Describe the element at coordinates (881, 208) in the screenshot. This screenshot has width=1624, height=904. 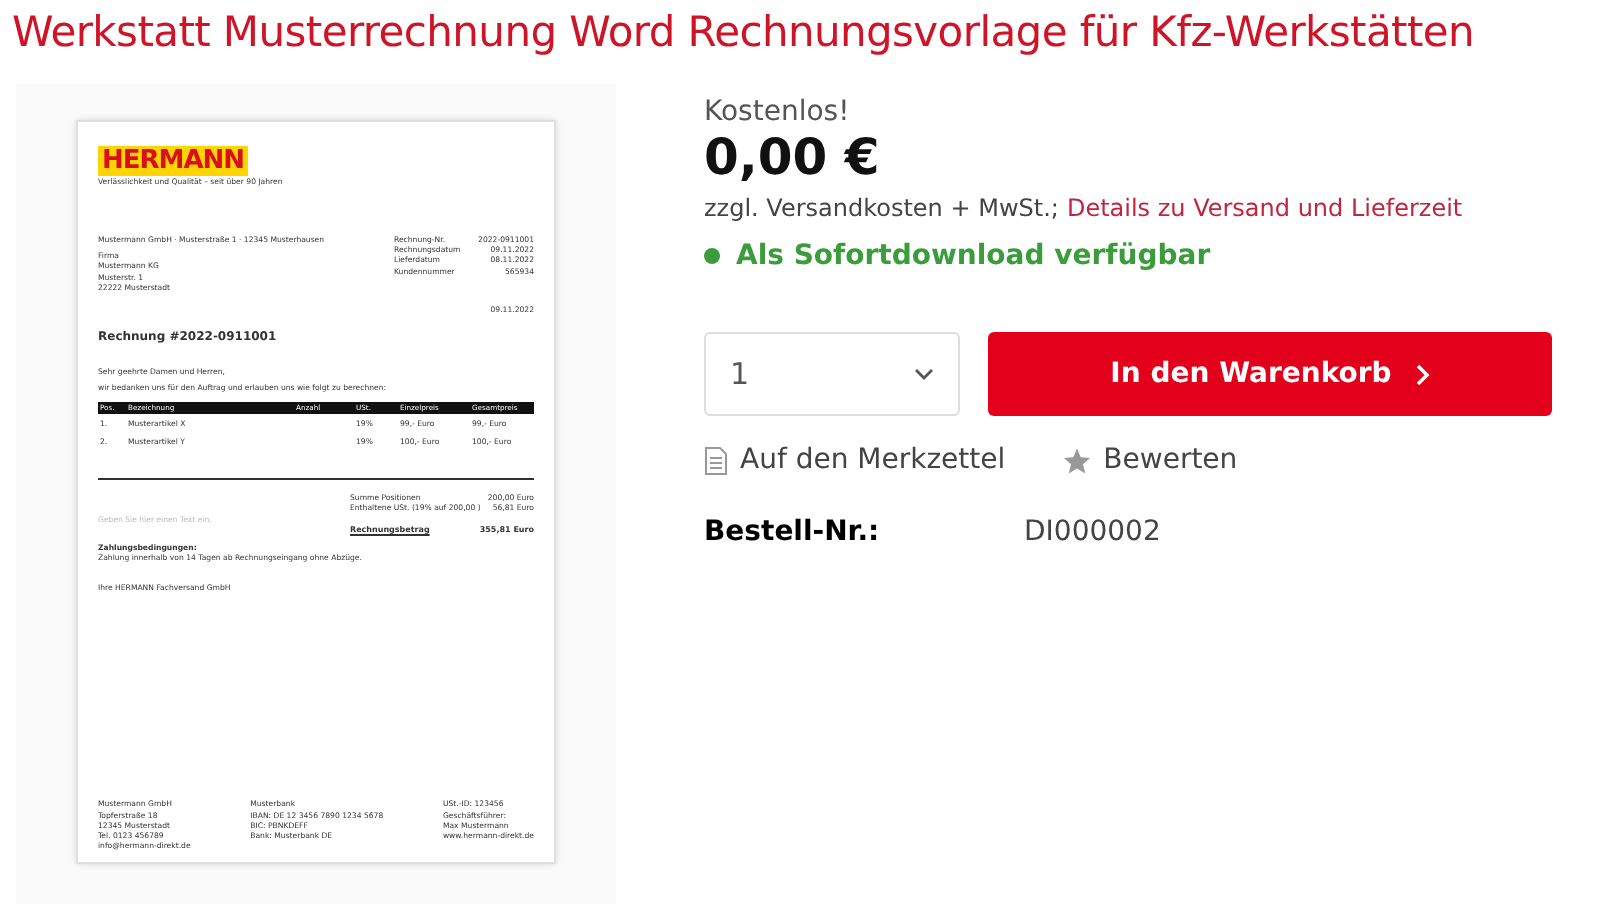
I see `shipping-note: zzgl. Versandkosten + MwSt.;` at that location.